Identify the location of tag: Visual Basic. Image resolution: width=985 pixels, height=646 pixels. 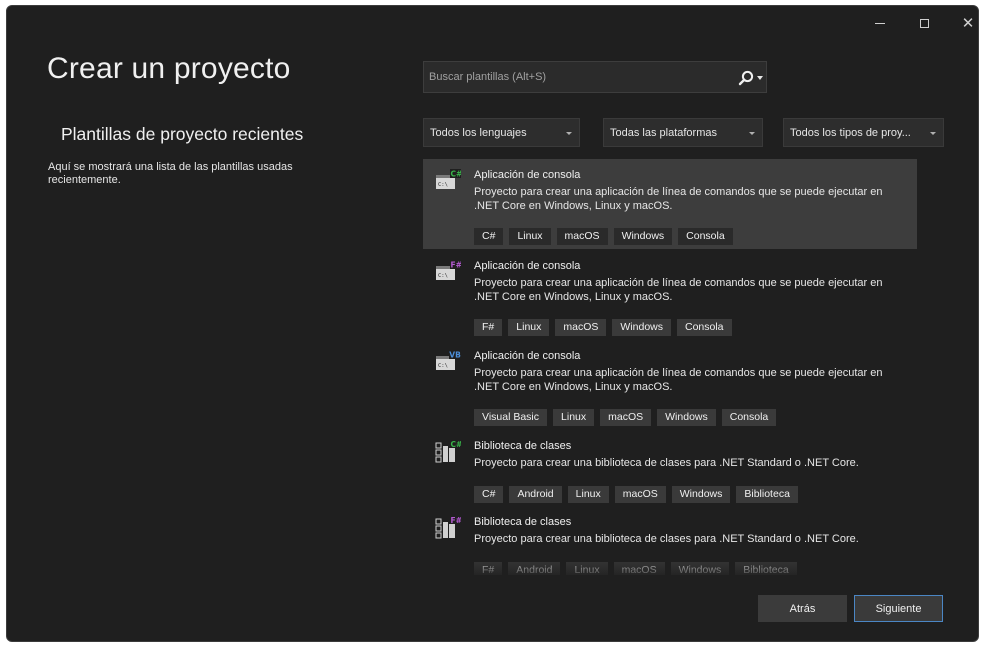
(511, 417).